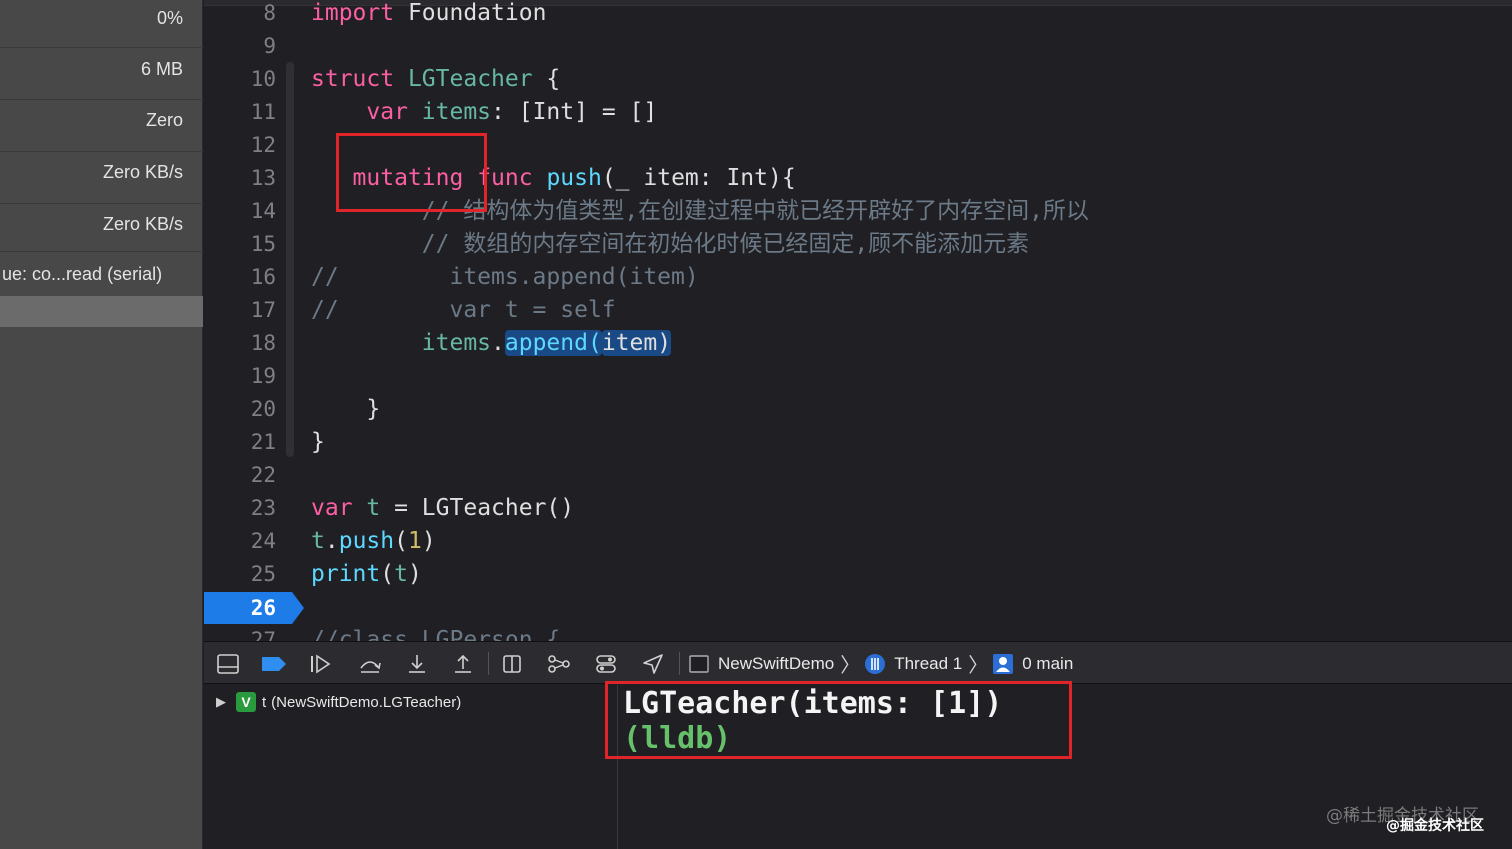 The image size is (1512, 849). Describe the element at coordinates (858, 343) in the screenshot. I see `code-line: 18 items.append(item)` at that location.